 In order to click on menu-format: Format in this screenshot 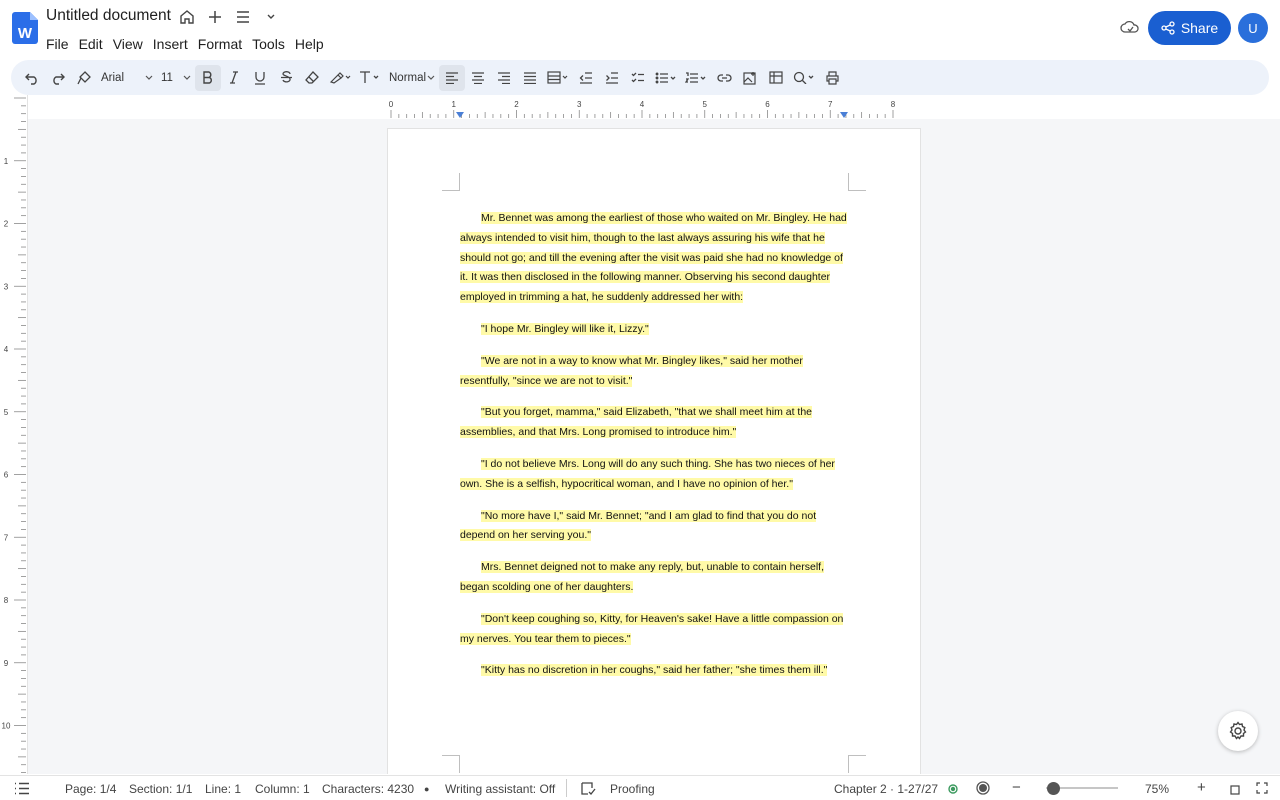, I will do `click(220, 44)`.